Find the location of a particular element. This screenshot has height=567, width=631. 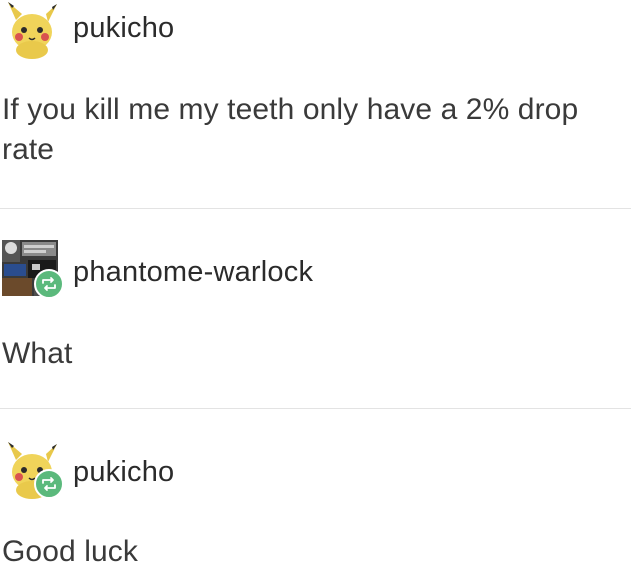

pikachu-plush-icon is located at coordinates (32, 30).